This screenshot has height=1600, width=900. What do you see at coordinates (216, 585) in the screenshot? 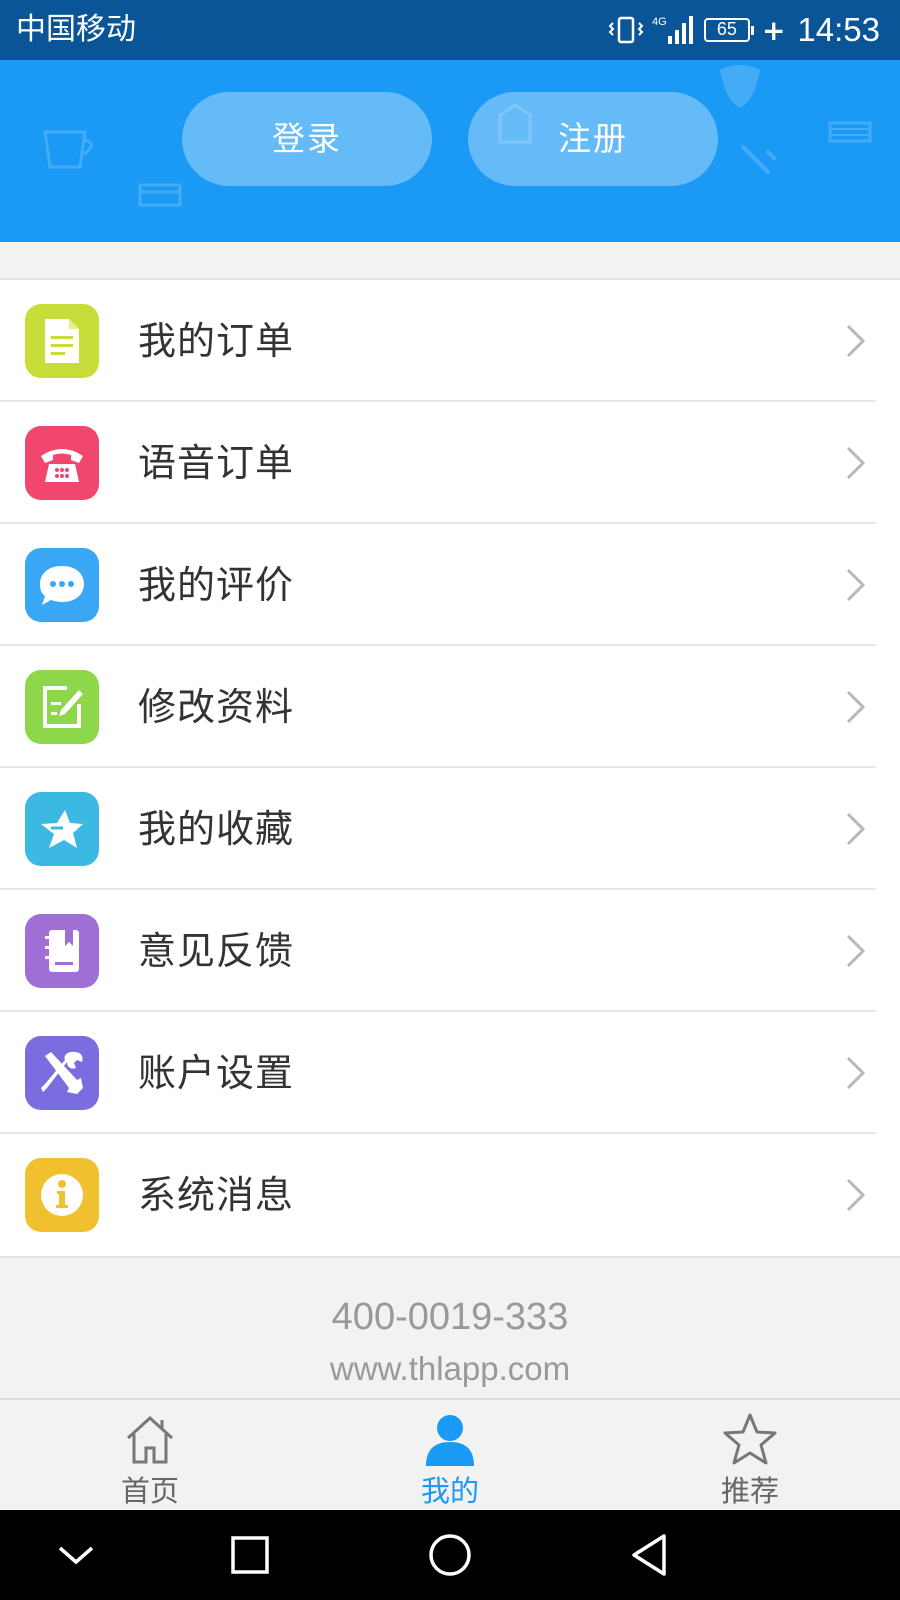
I see `menu-item-label: 我的评价` at bounding box center [216, 585].